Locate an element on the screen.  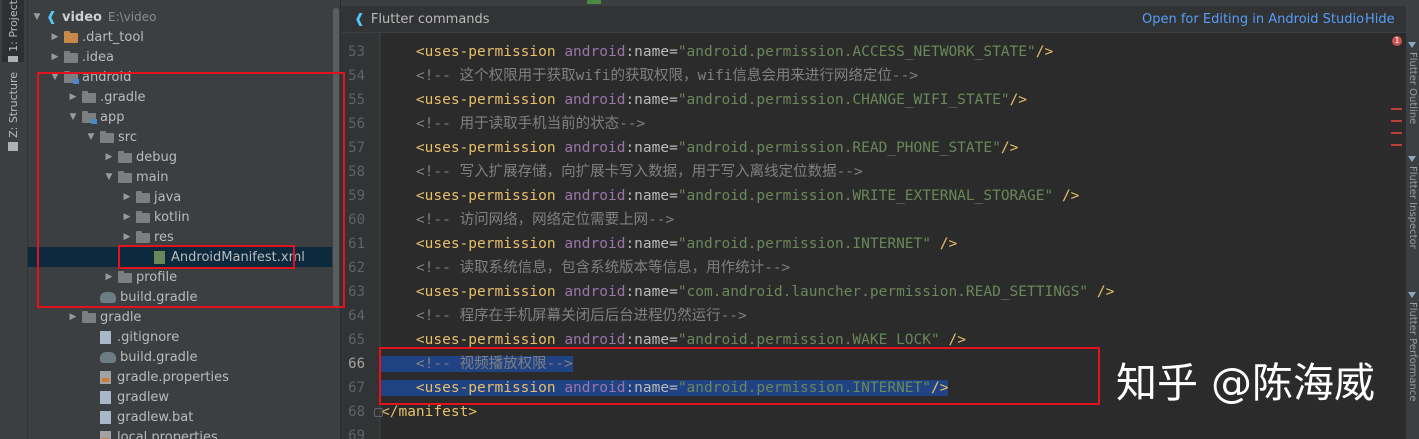
tree-item-label: .gitignore is located at coordinates (148, 337).